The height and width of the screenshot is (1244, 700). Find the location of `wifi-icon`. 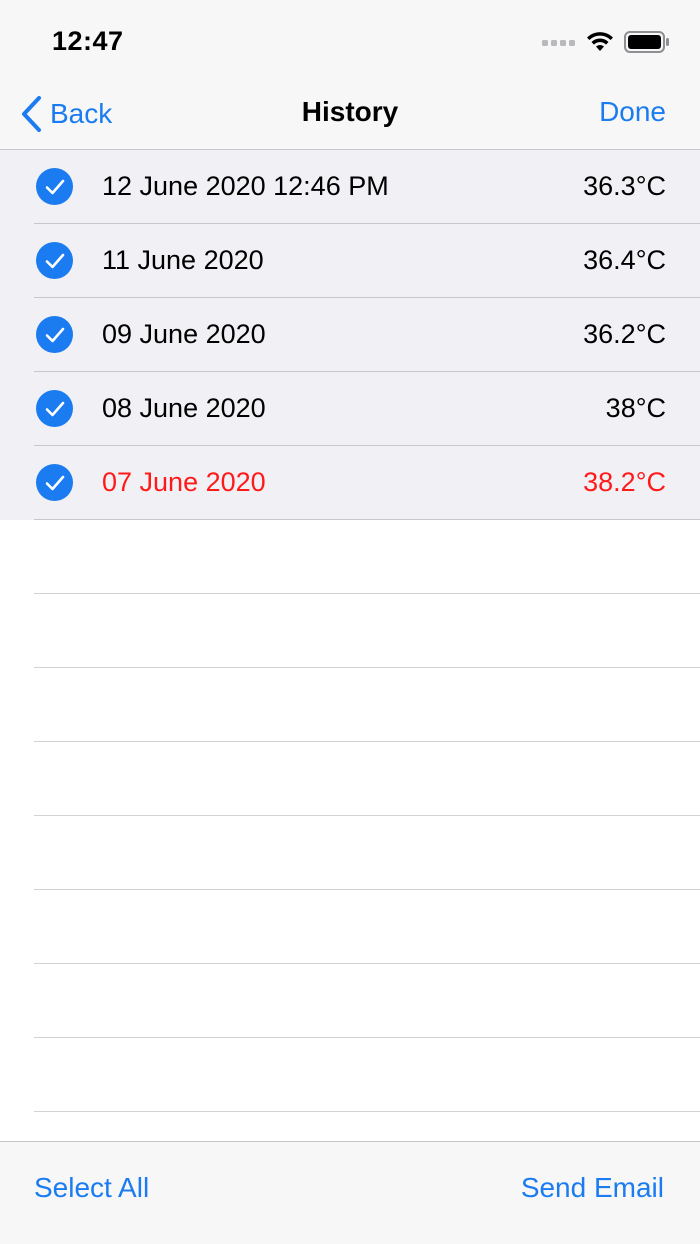

wifi-icon is located at coordinates (600, 41).